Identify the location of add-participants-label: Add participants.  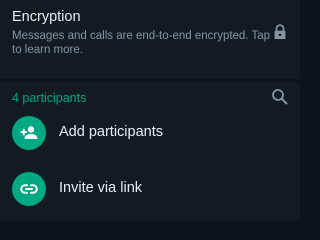
(111, 132).